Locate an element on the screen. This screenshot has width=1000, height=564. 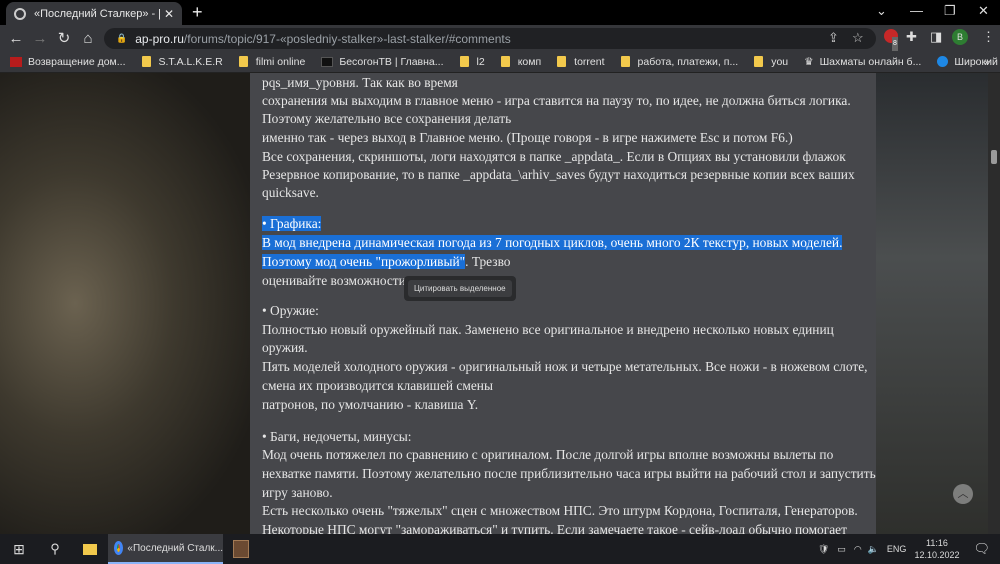
forward-button: → is located at coordinates (40, 38).